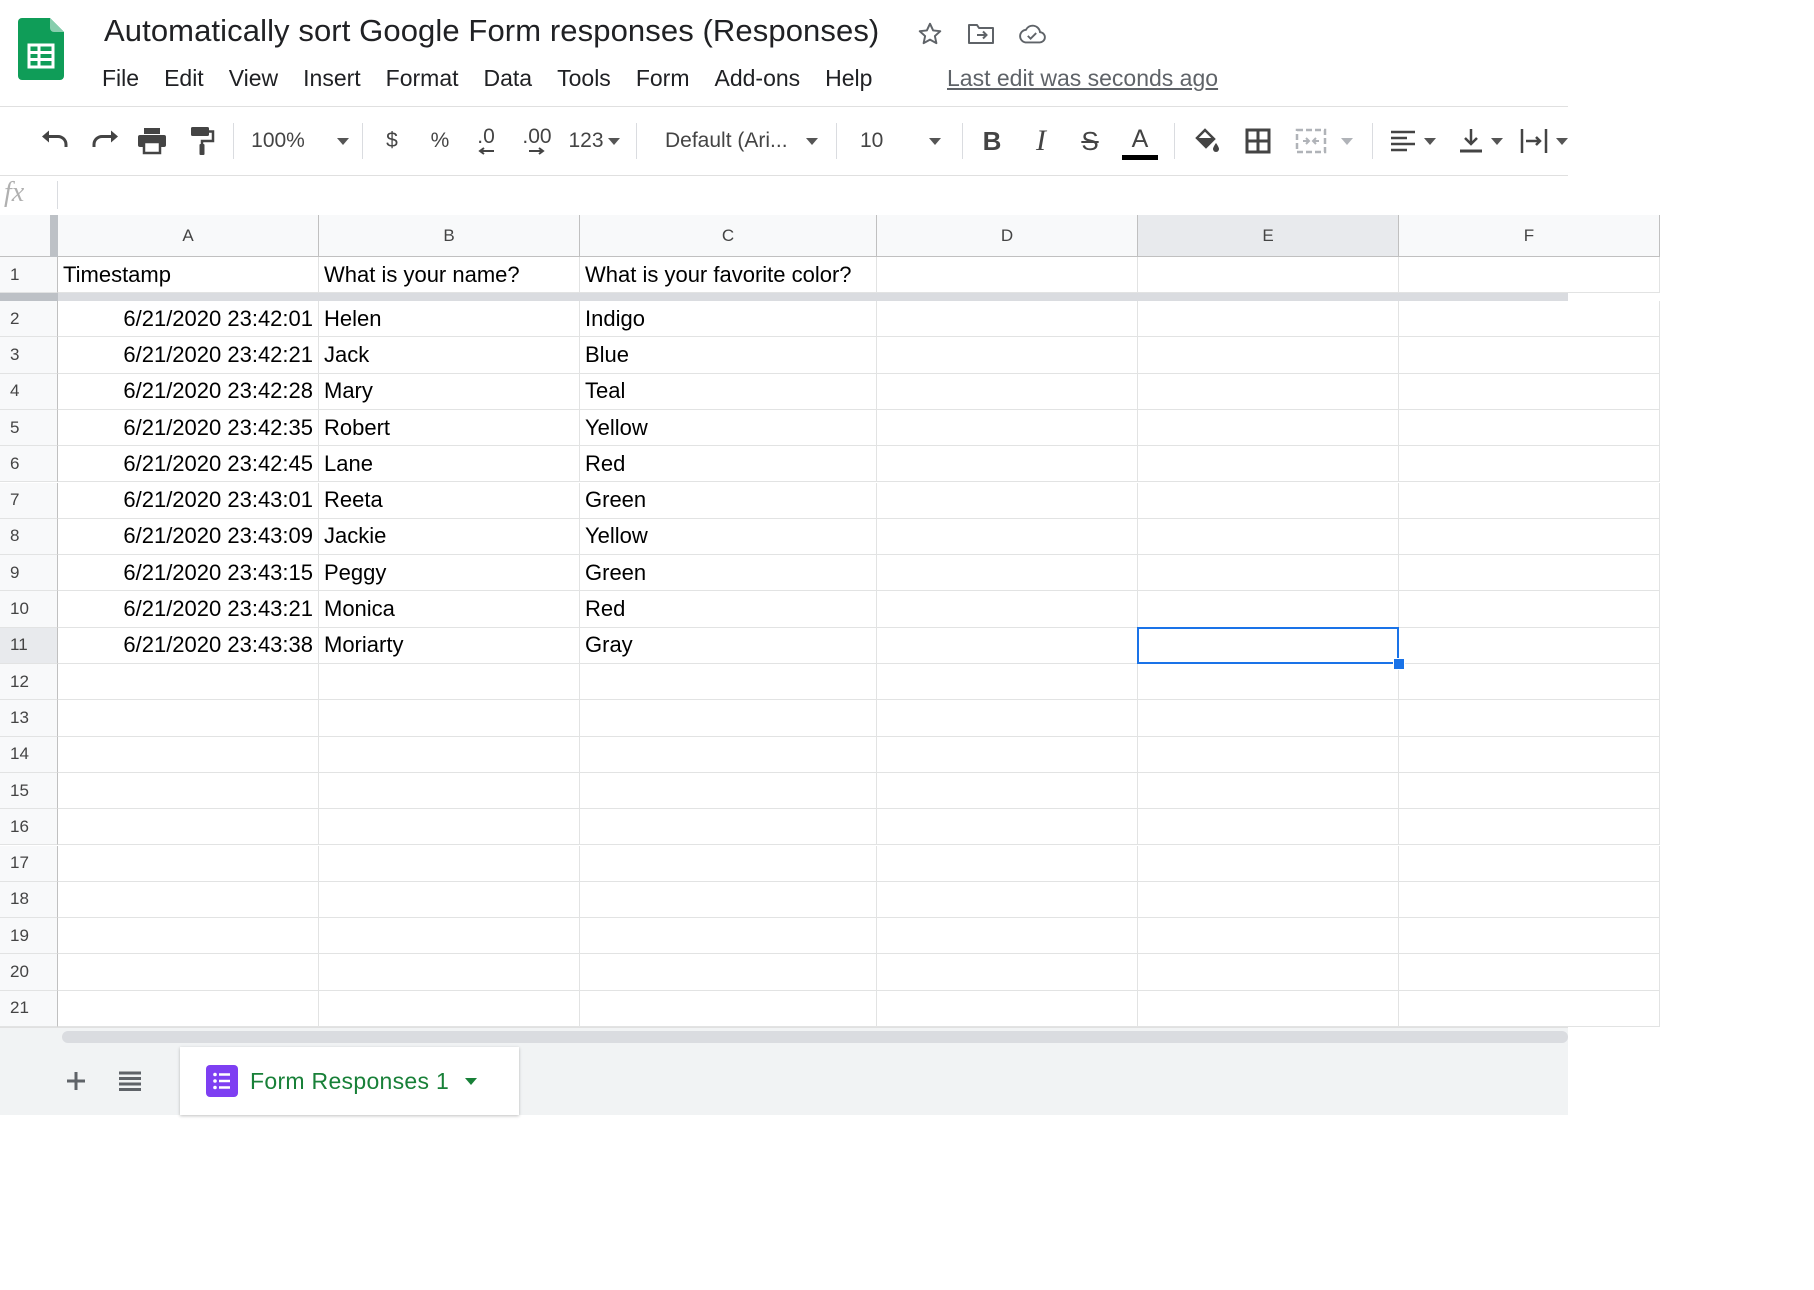 The height and width of the screenshot is (1290, 1814). What do you see at coordinates (1268, 1008) in the screenshot?
I see `cell-e21` at bounding box center [1268, 1008].